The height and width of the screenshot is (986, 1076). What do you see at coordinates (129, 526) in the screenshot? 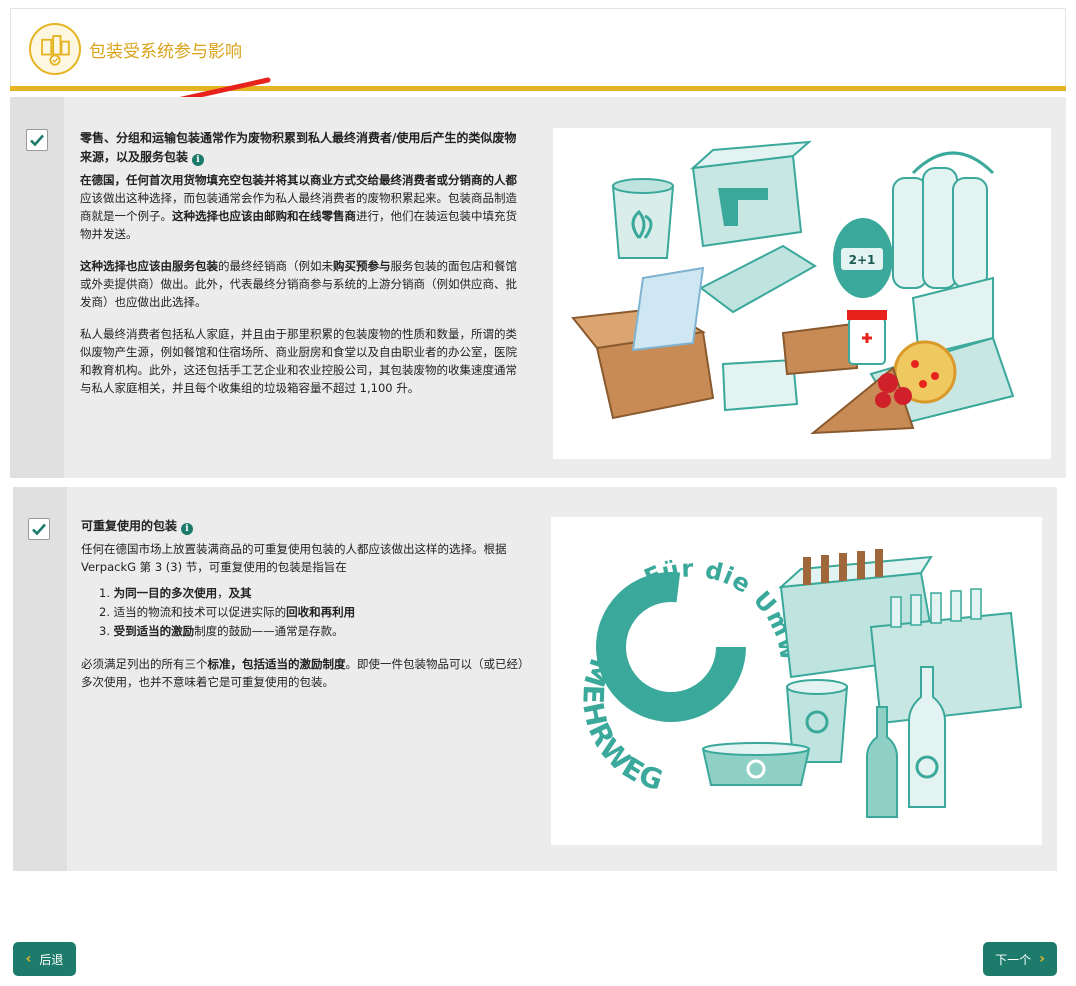
I see `reusable-packaging-heading: 可重复使用的包装` at bounding box center [129, 526].